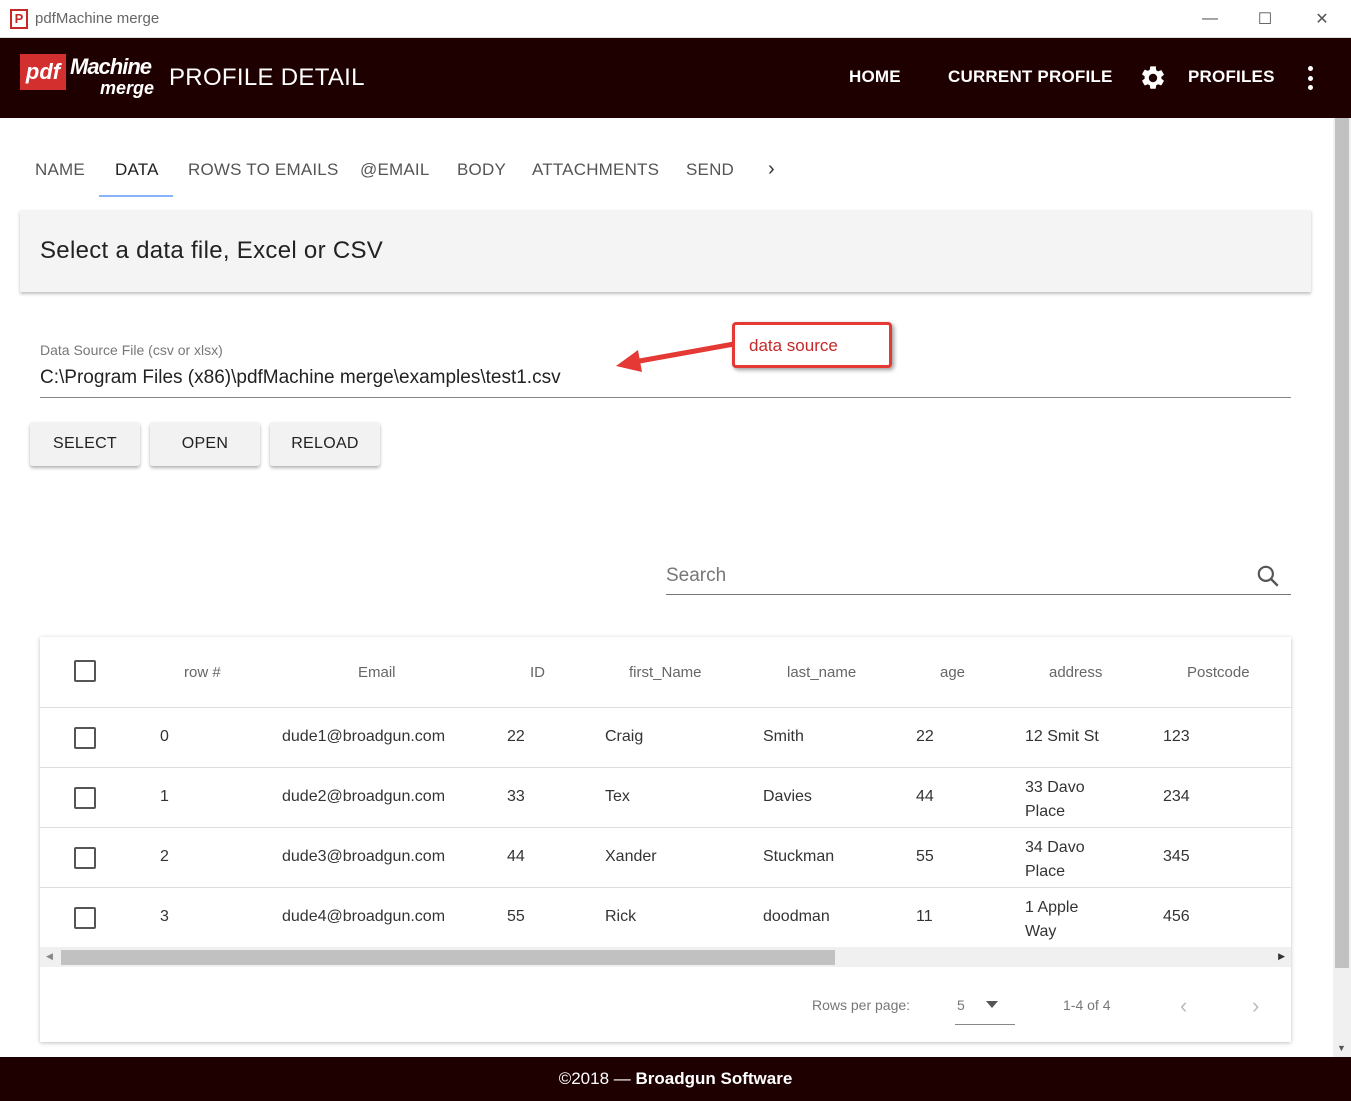  I want to click on scroll-down-arrow-icon: ▼, so click(1341, 1048).